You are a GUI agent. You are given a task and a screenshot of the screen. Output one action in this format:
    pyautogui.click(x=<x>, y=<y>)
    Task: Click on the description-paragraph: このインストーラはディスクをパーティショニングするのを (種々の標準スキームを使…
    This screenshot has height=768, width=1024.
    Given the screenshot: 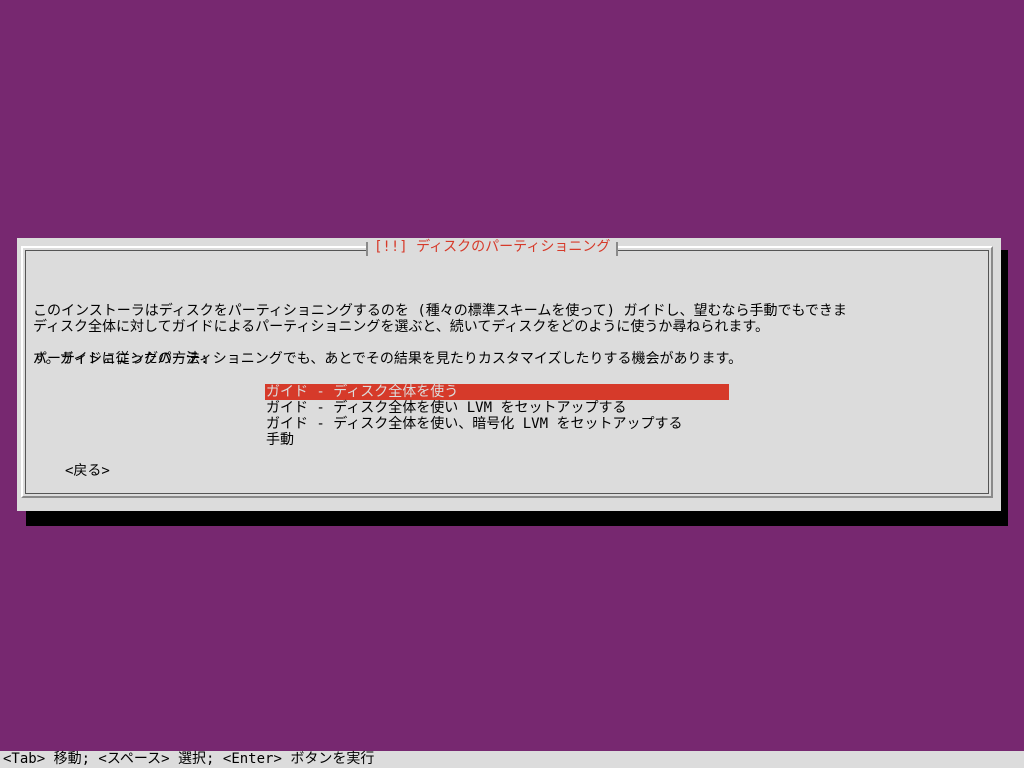 What is the action you would take?
    pyautogui.click(x=440, y=335)
    